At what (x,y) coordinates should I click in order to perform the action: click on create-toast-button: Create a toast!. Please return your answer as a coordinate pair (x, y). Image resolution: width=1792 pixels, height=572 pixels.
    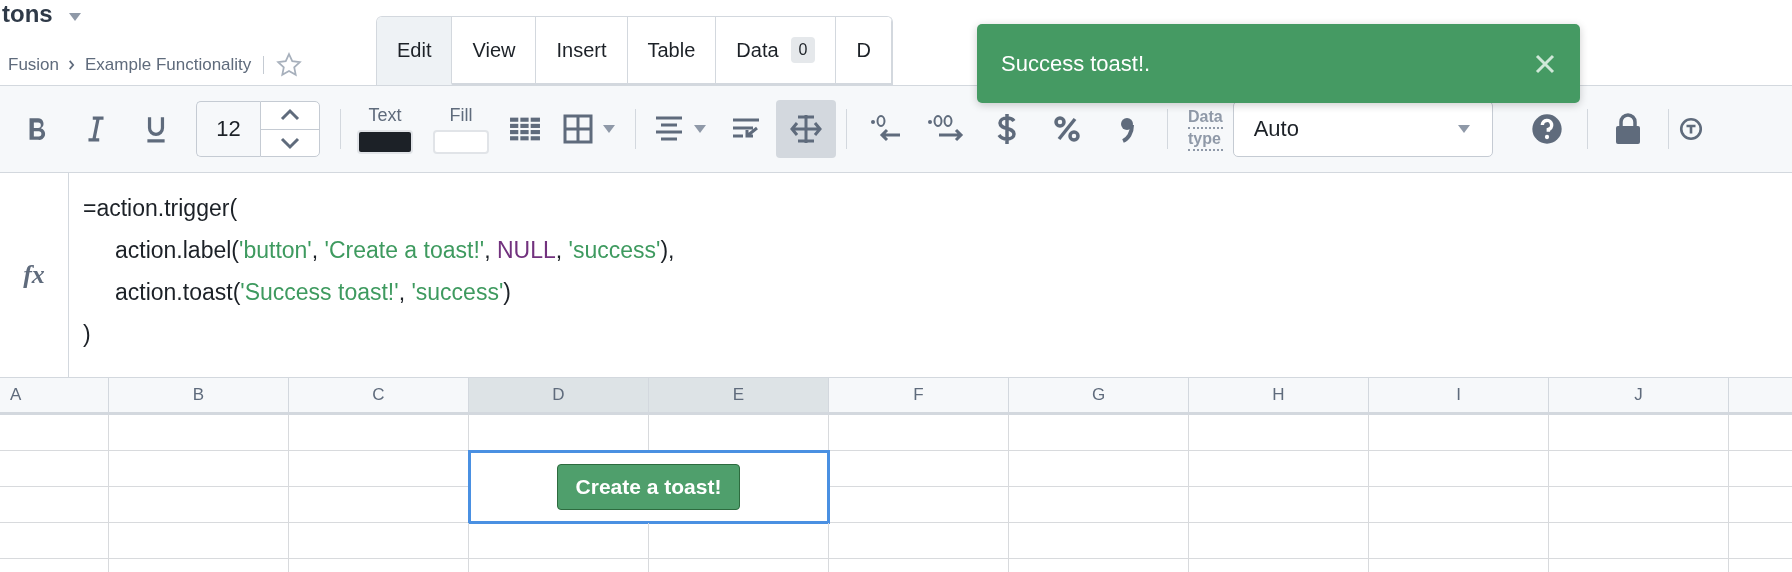
    Looking at the image, I should click on (648, 486).